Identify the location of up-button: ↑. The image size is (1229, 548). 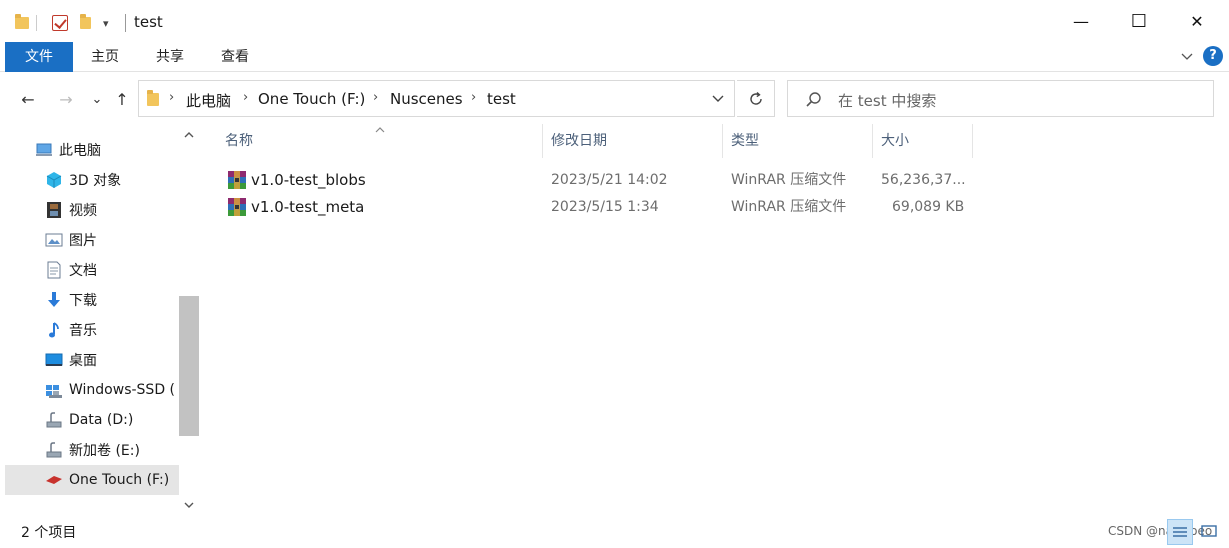
(122, 99).